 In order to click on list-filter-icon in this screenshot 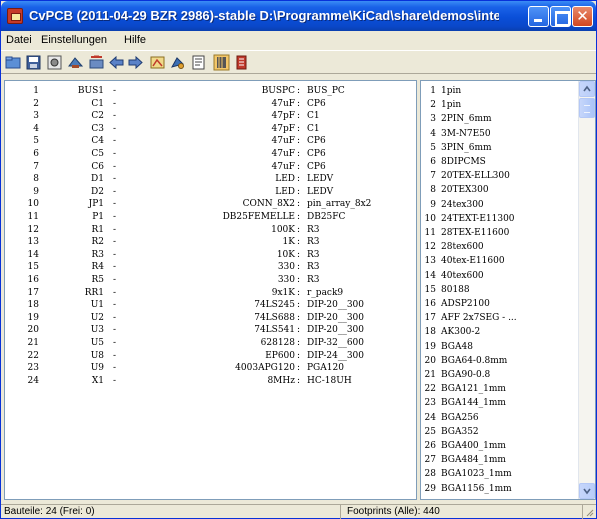, I will do `click(241, 62)`.